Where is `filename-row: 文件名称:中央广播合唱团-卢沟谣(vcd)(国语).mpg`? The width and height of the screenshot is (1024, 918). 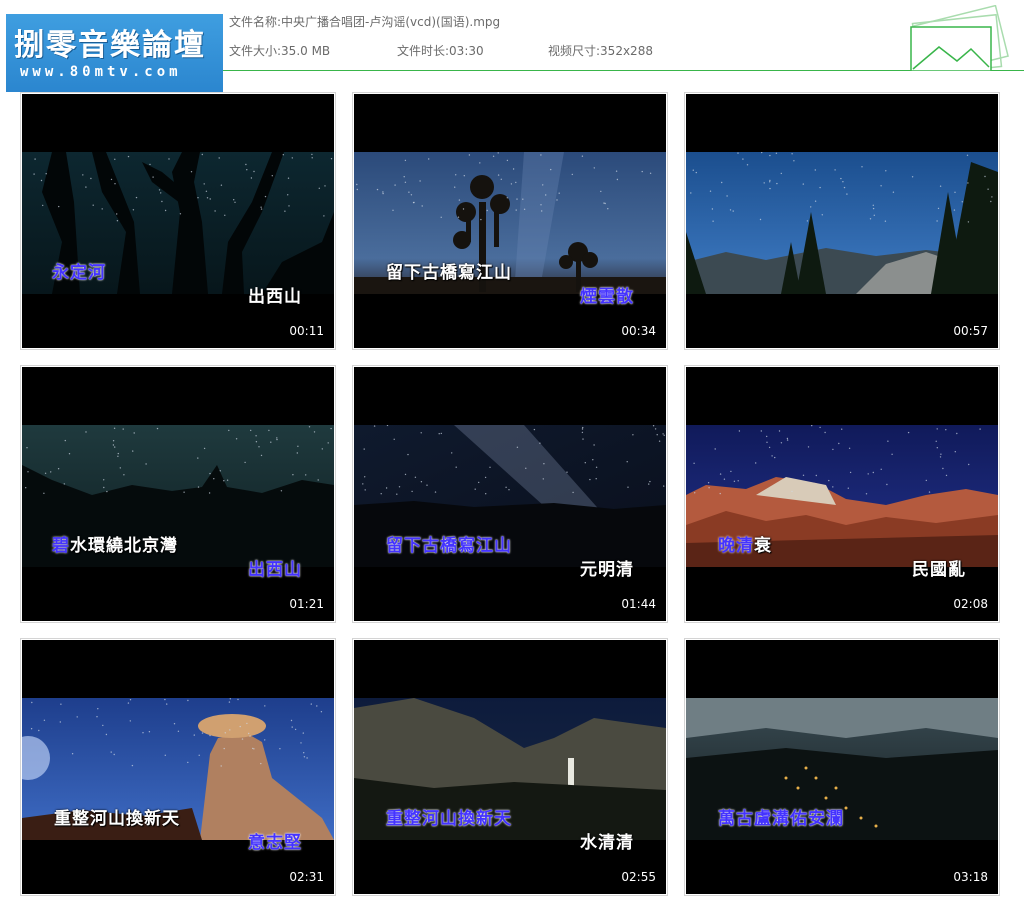 filename-row: 文件名称:中央广播合唱团-卢沟谣(vcd)(国语).mpg is located at coordinates (364, 21).